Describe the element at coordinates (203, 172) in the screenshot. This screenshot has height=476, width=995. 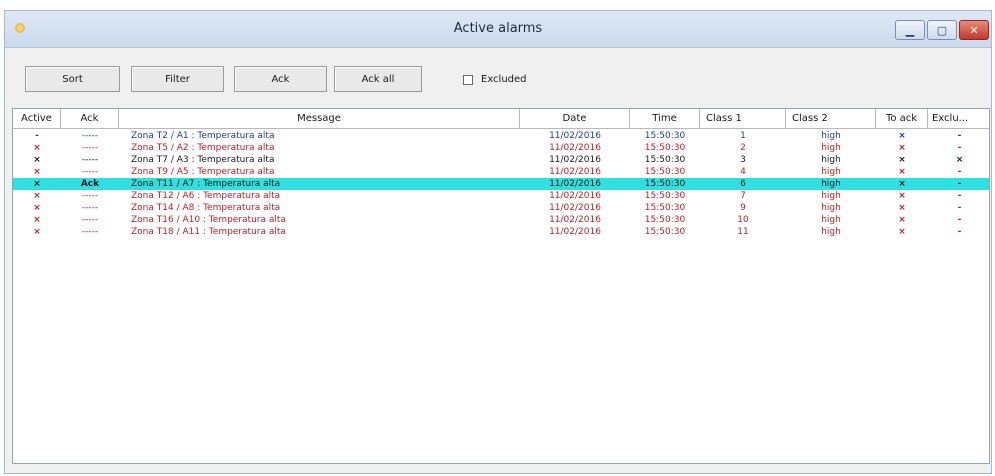
I see `message-cell: Zona T9 / A5 : Temperatura alta` at that location.